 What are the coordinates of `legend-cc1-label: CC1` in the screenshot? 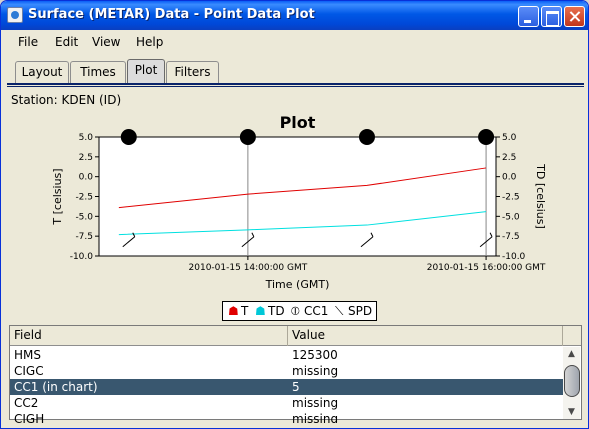 It's located at (316, 311).